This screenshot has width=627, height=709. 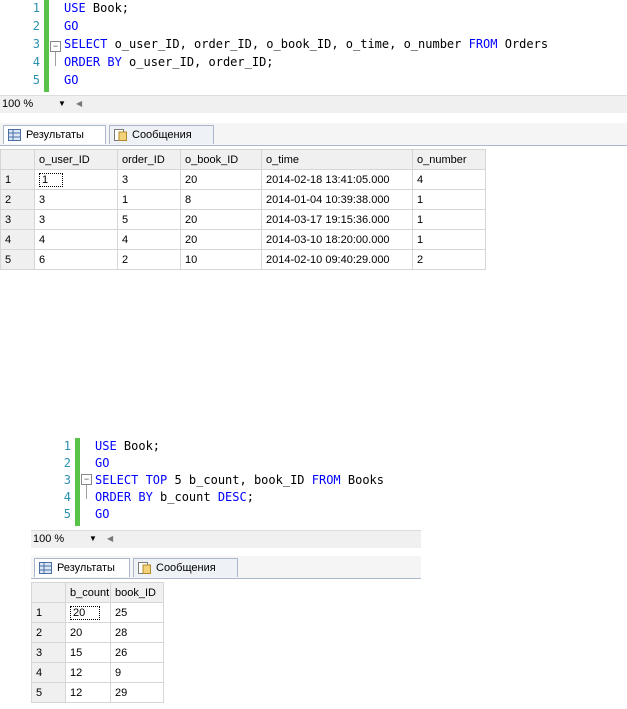 I want to click on column-header: order_ID, so click(x=149, y=159).